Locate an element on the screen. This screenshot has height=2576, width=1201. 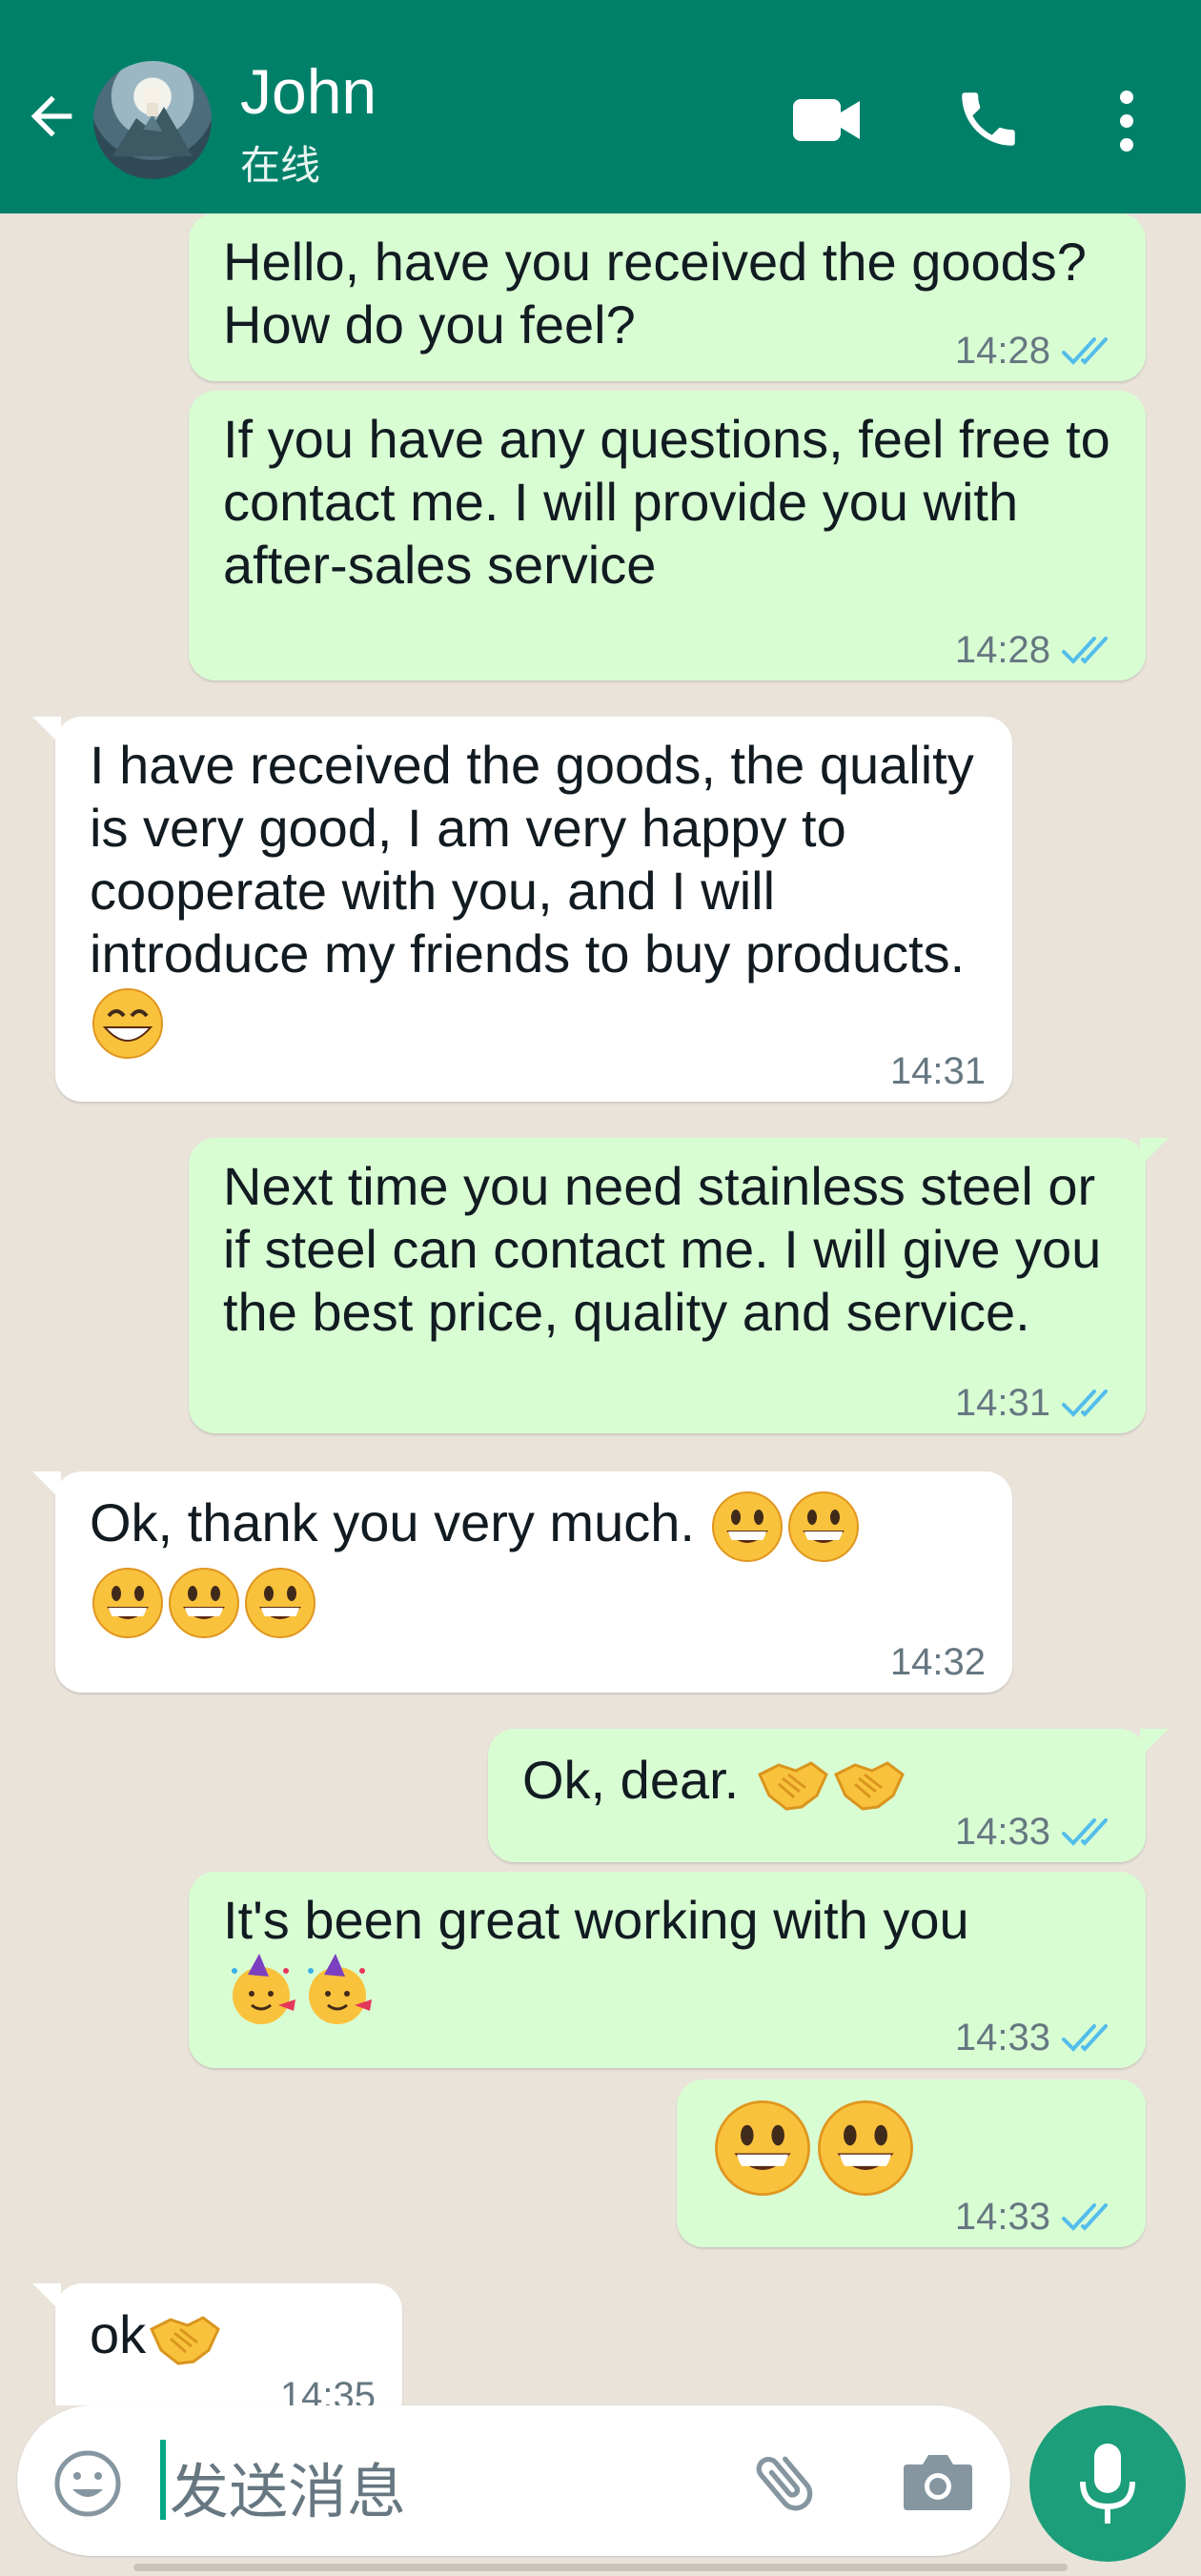
message-bubble-outgoing: Ok, dear. 14:33 is located at coordinates (828, 1795).